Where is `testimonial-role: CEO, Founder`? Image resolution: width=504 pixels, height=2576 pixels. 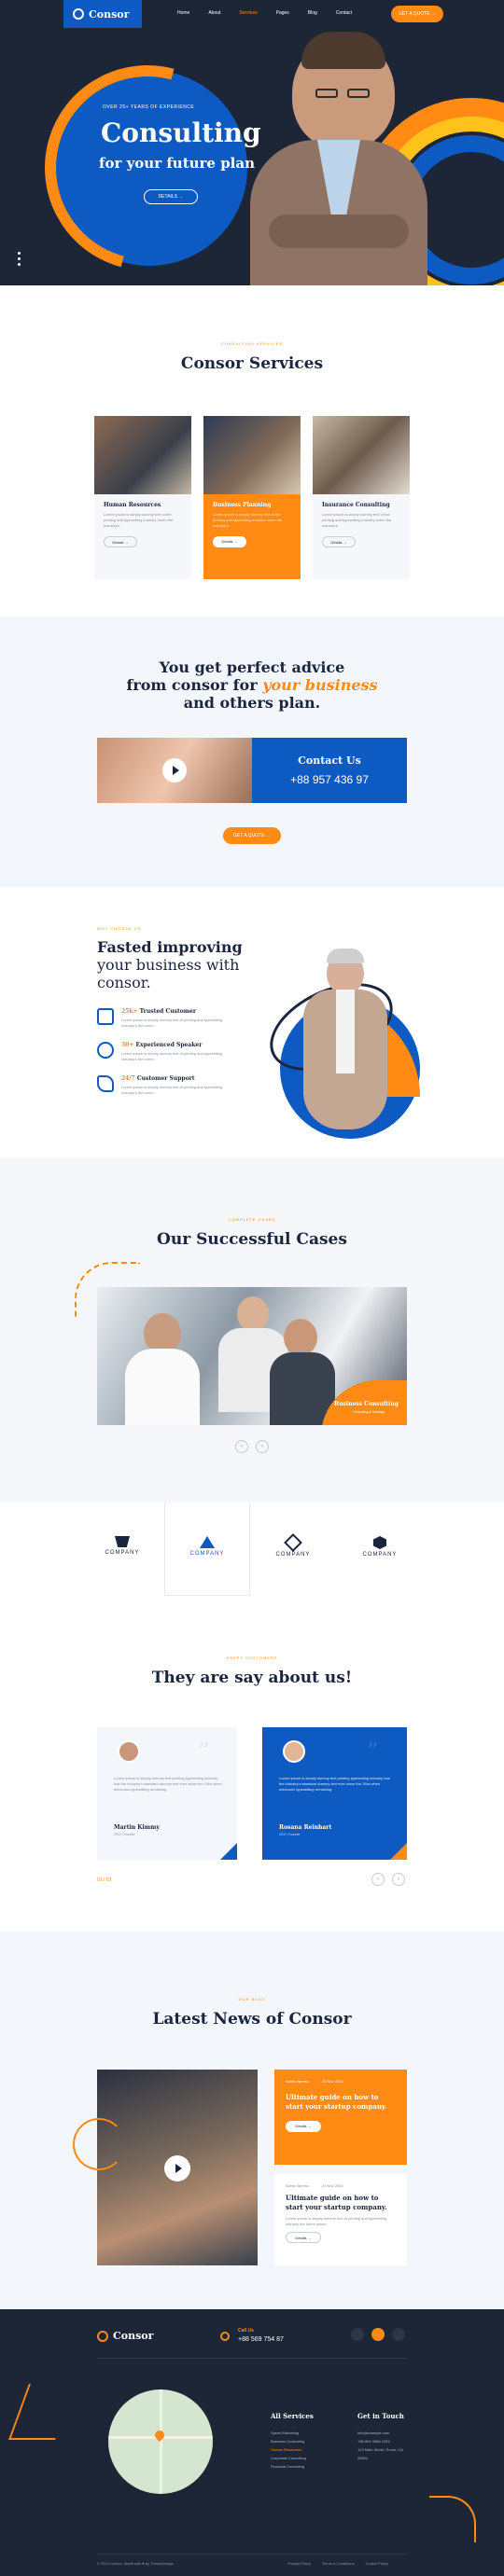
testimonial-role: CEO, Founder is located at coordinates (124, 1834).